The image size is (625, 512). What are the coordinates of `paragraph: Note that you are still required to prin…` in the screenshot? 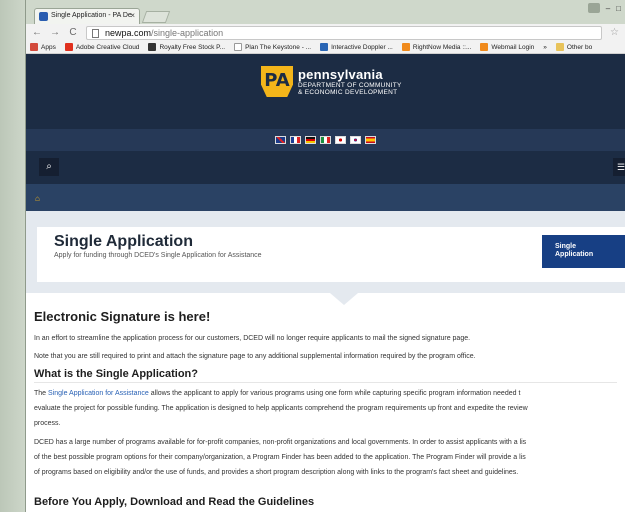 It's located at (255, 356).